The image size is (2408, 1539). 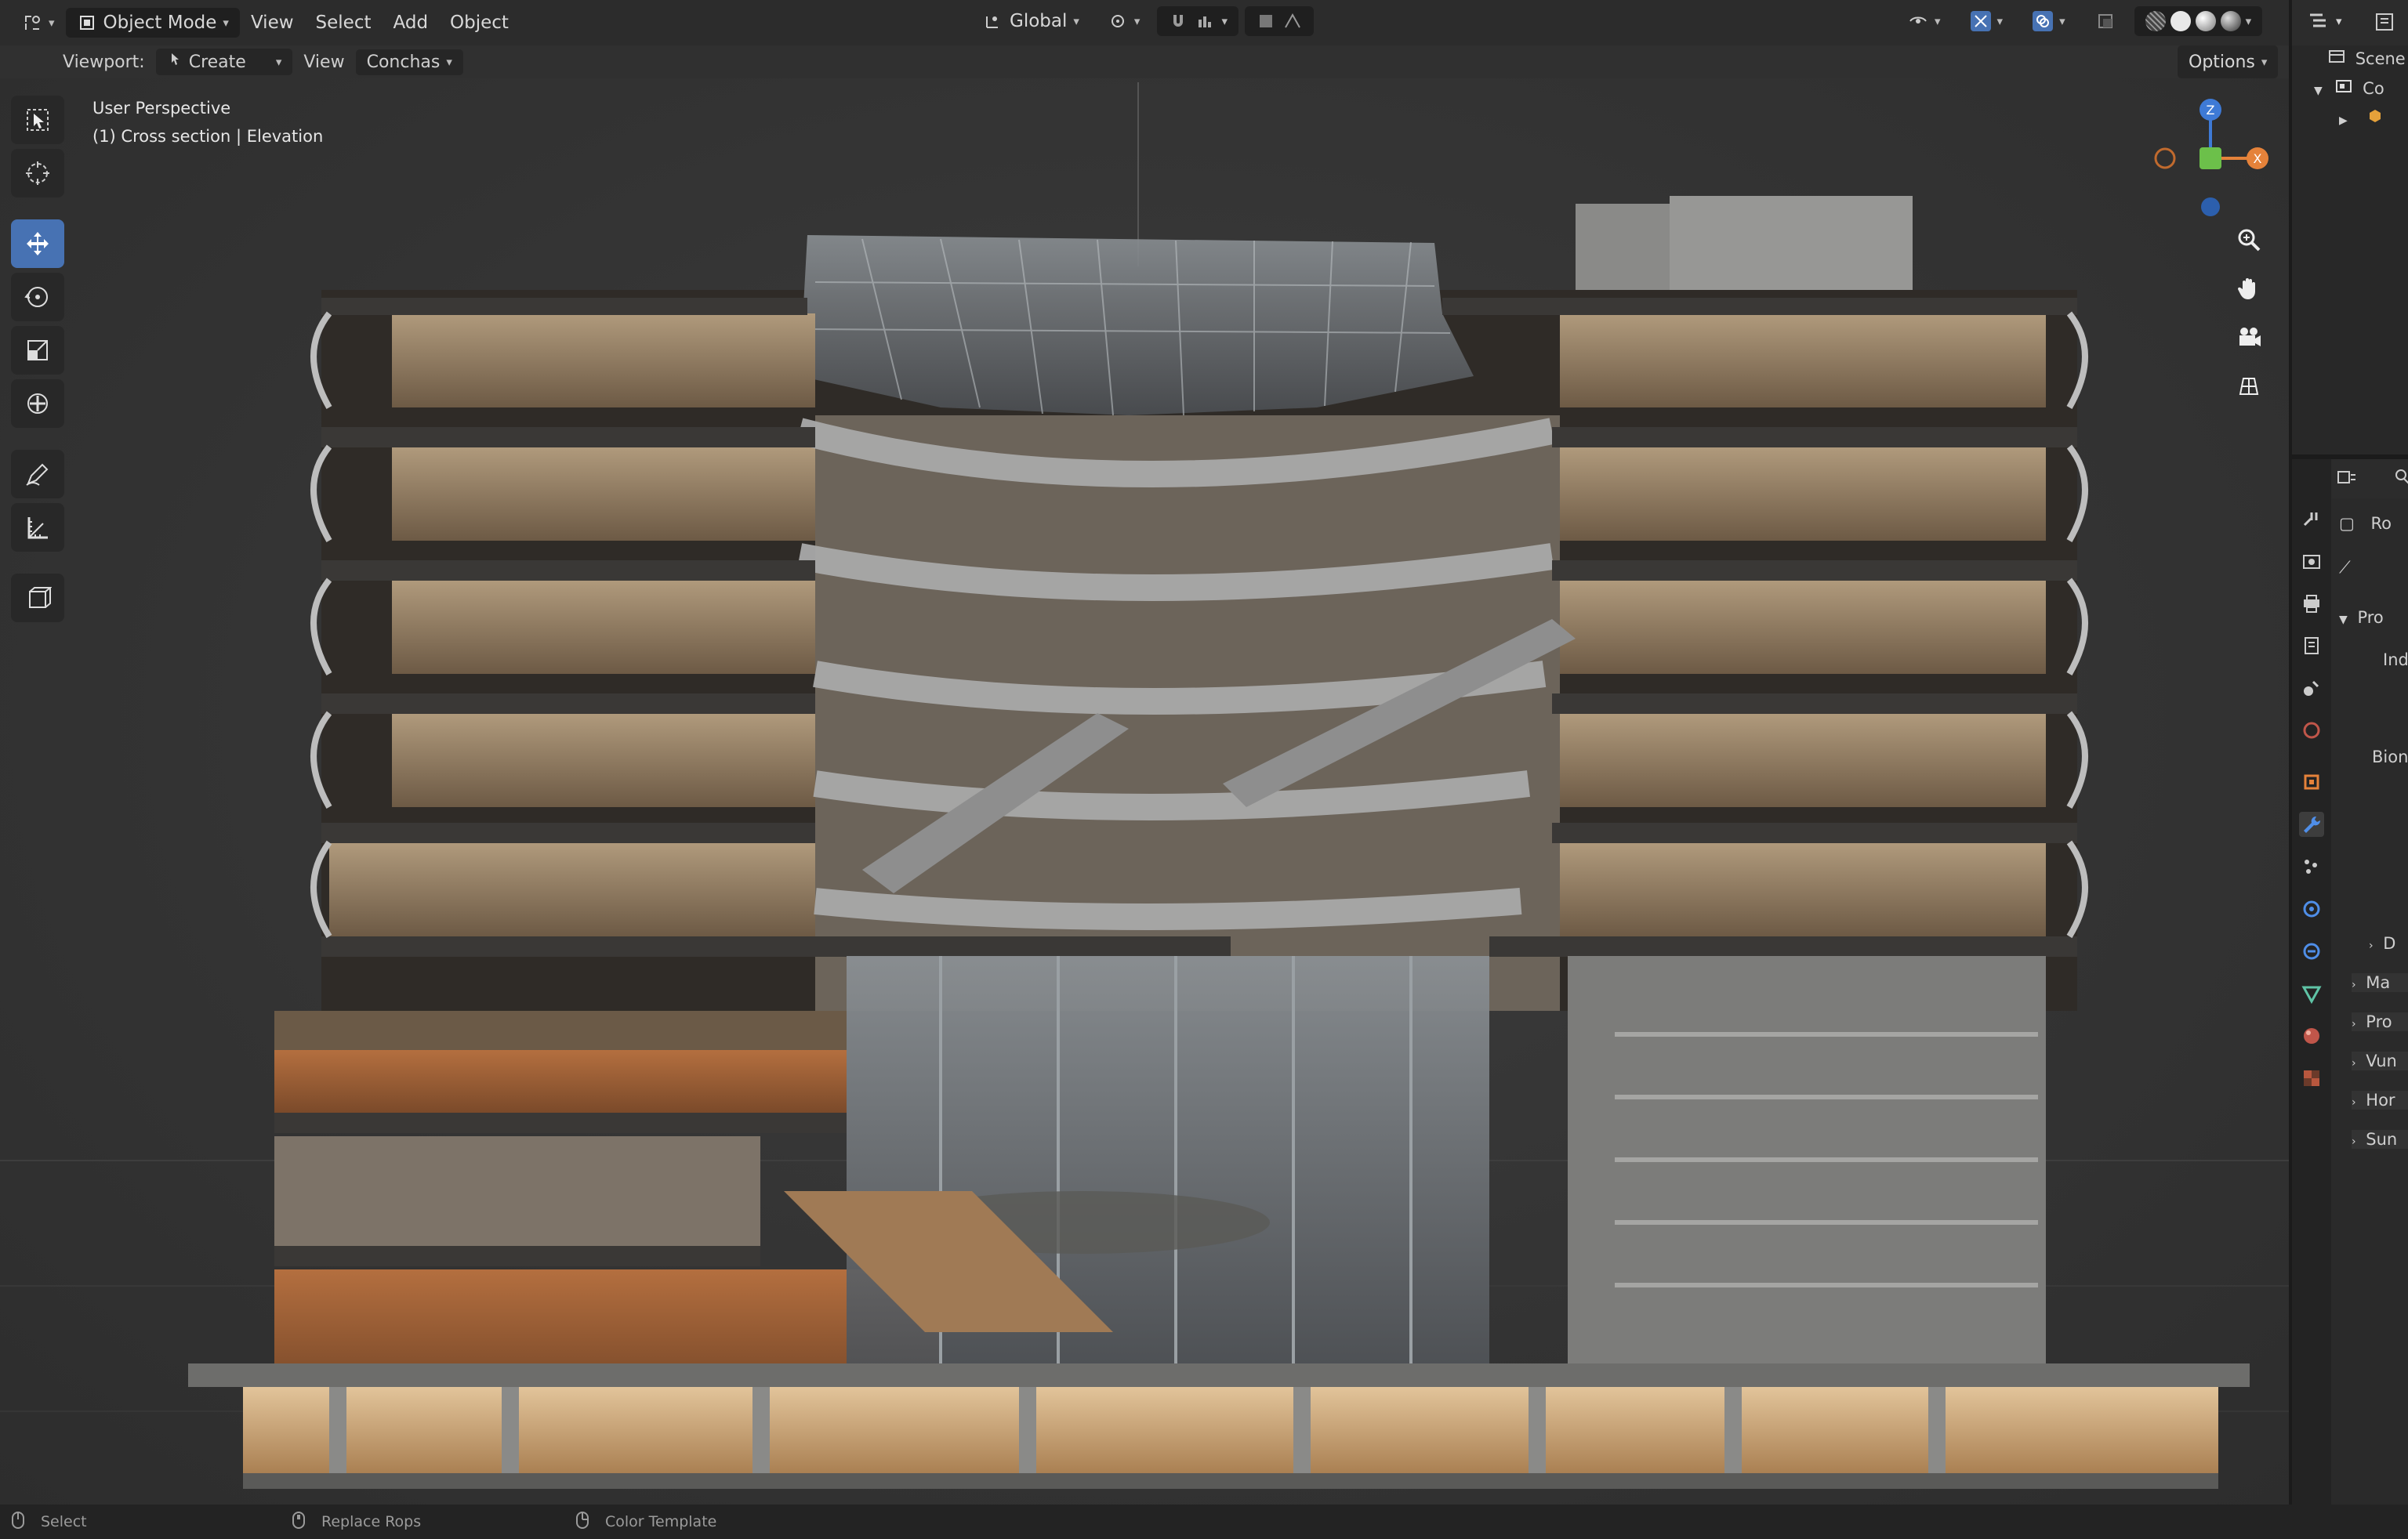 I want to click on rotate-tool, so click(x=37, y=297).